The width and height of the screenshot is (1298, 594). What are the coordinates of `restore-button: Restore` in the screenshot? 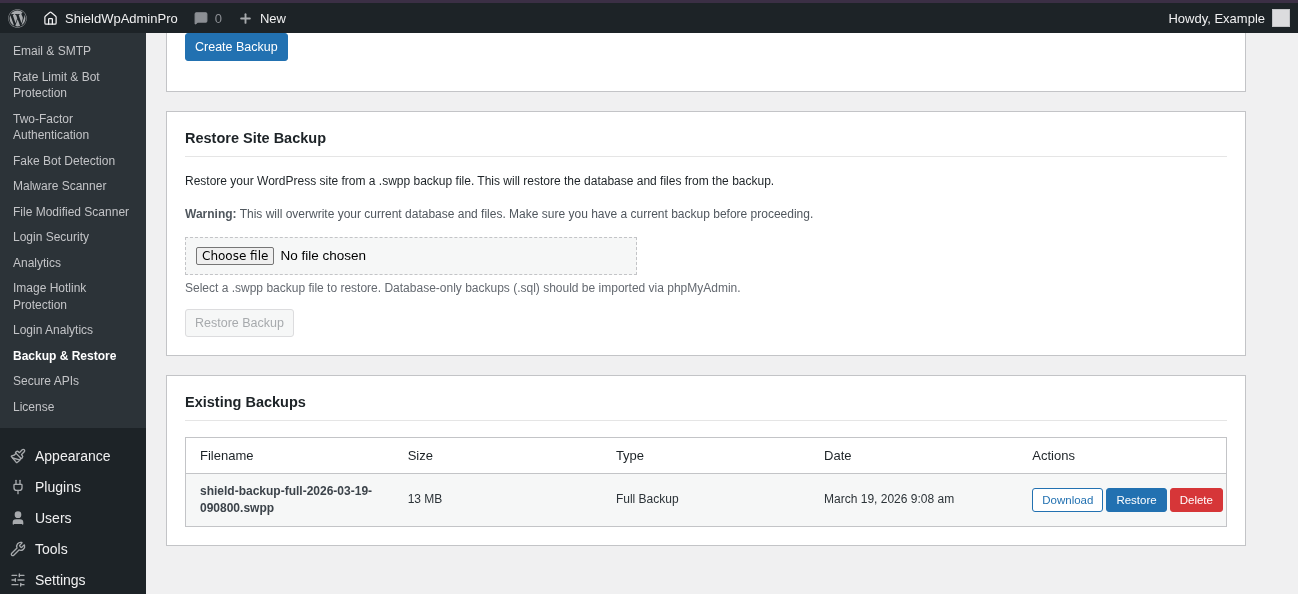 It's located at (1136, 500).